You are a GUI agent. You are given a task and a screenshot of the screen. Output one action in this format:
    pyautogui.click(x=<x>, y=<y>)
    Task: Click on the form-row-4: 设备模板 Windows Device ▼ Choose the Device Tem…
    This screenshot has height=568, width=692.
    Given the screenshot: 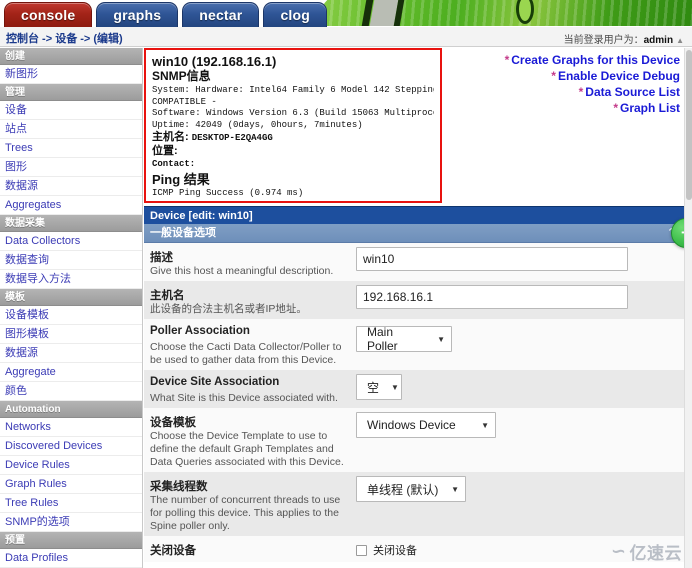 What is the action you would take?
    pyautogui.click(x=414, y=440)
    